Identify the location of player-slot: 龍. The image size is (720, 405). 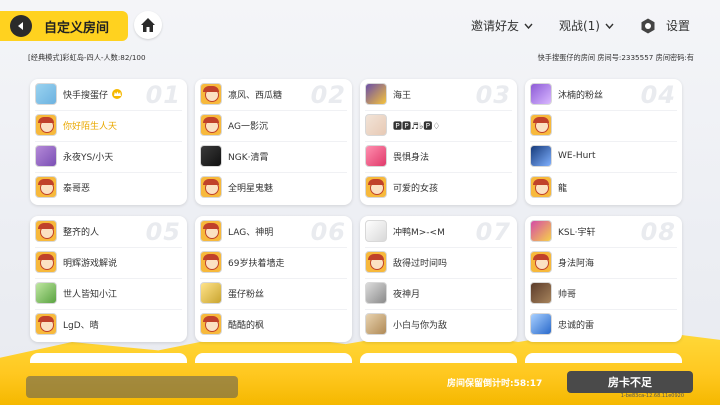
(603, 187).